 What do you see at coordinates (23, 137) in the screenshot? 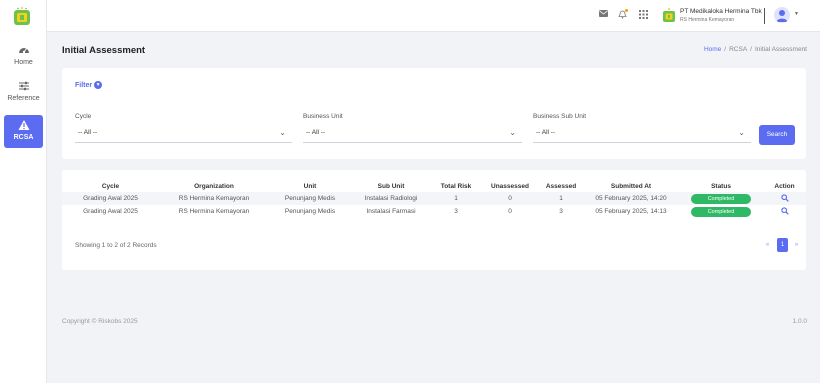
I see `sidebar-item-label: RCSA` at bounding box center [23, 137].